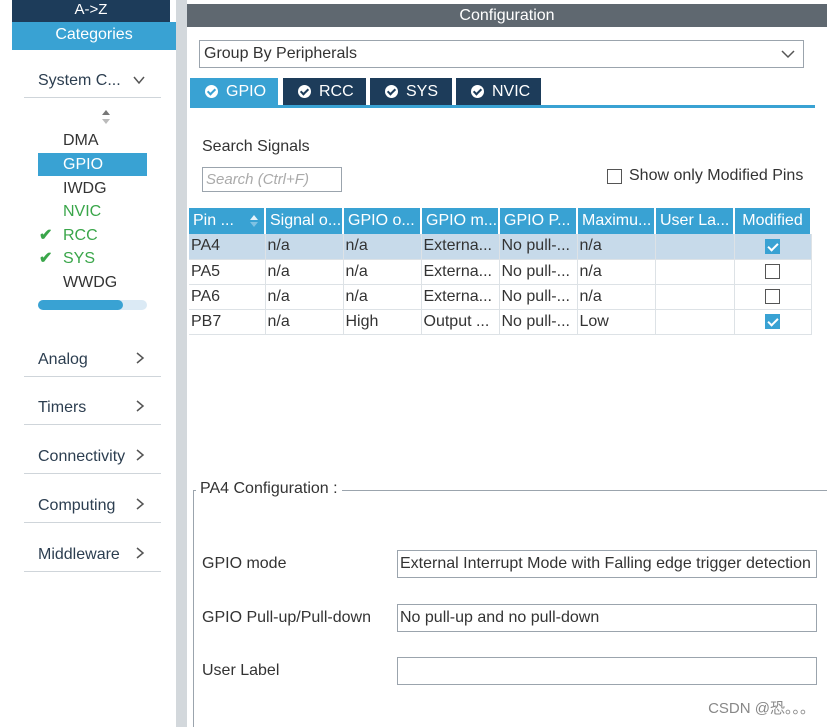 This screenshot has height=727, width=827. I want to click on gpio-pull-label: GPIO Pull-up/Pull-down, so click(286, 617).